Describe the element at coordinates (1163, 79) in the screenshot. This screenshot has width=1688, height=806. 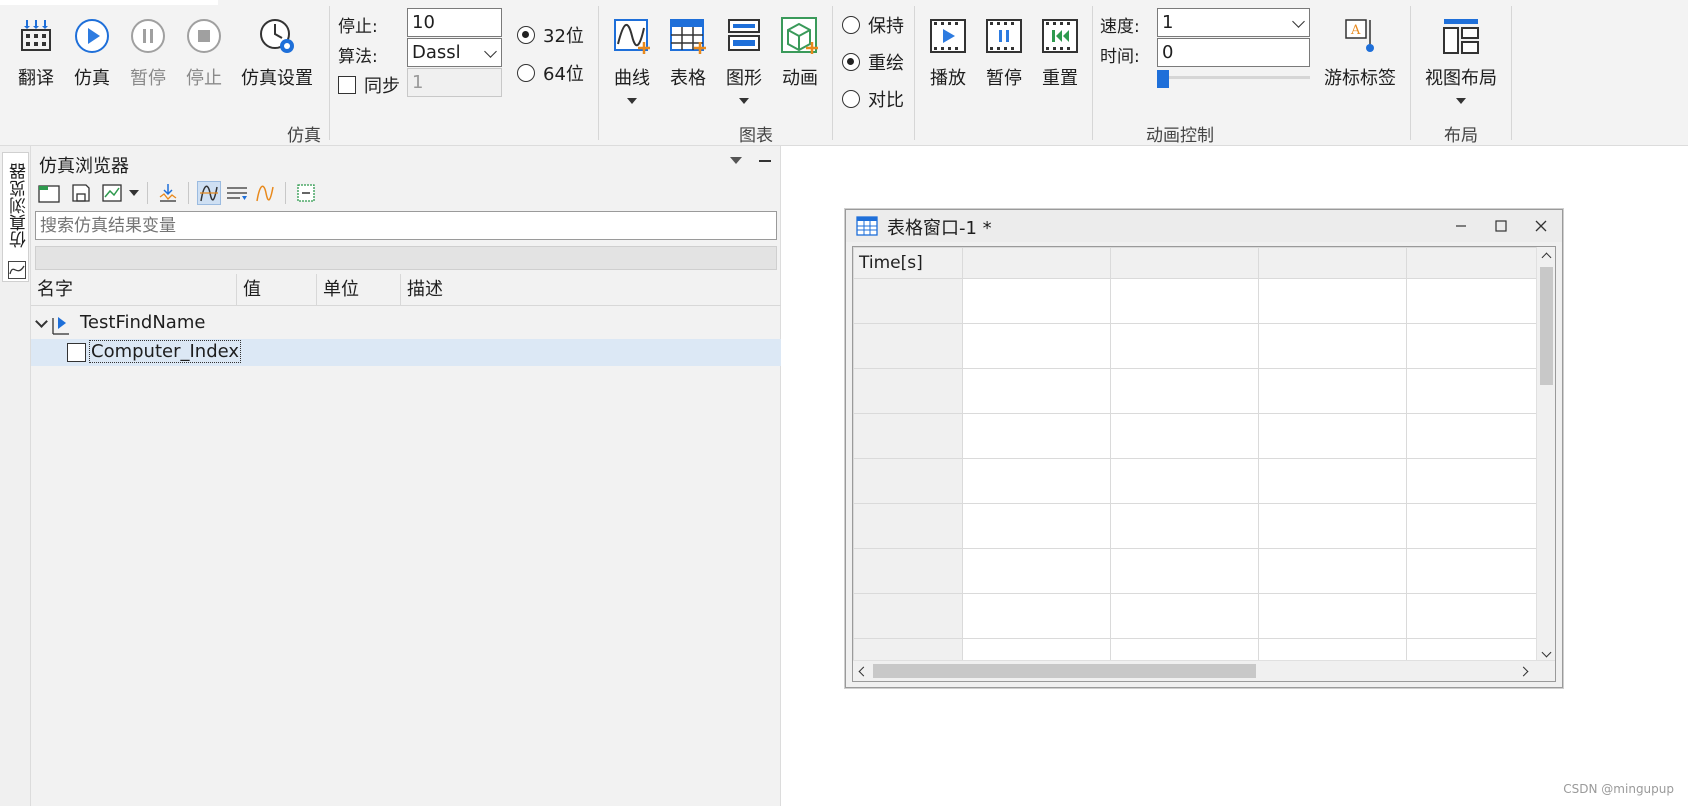
I see `slider-thumb` at that location.